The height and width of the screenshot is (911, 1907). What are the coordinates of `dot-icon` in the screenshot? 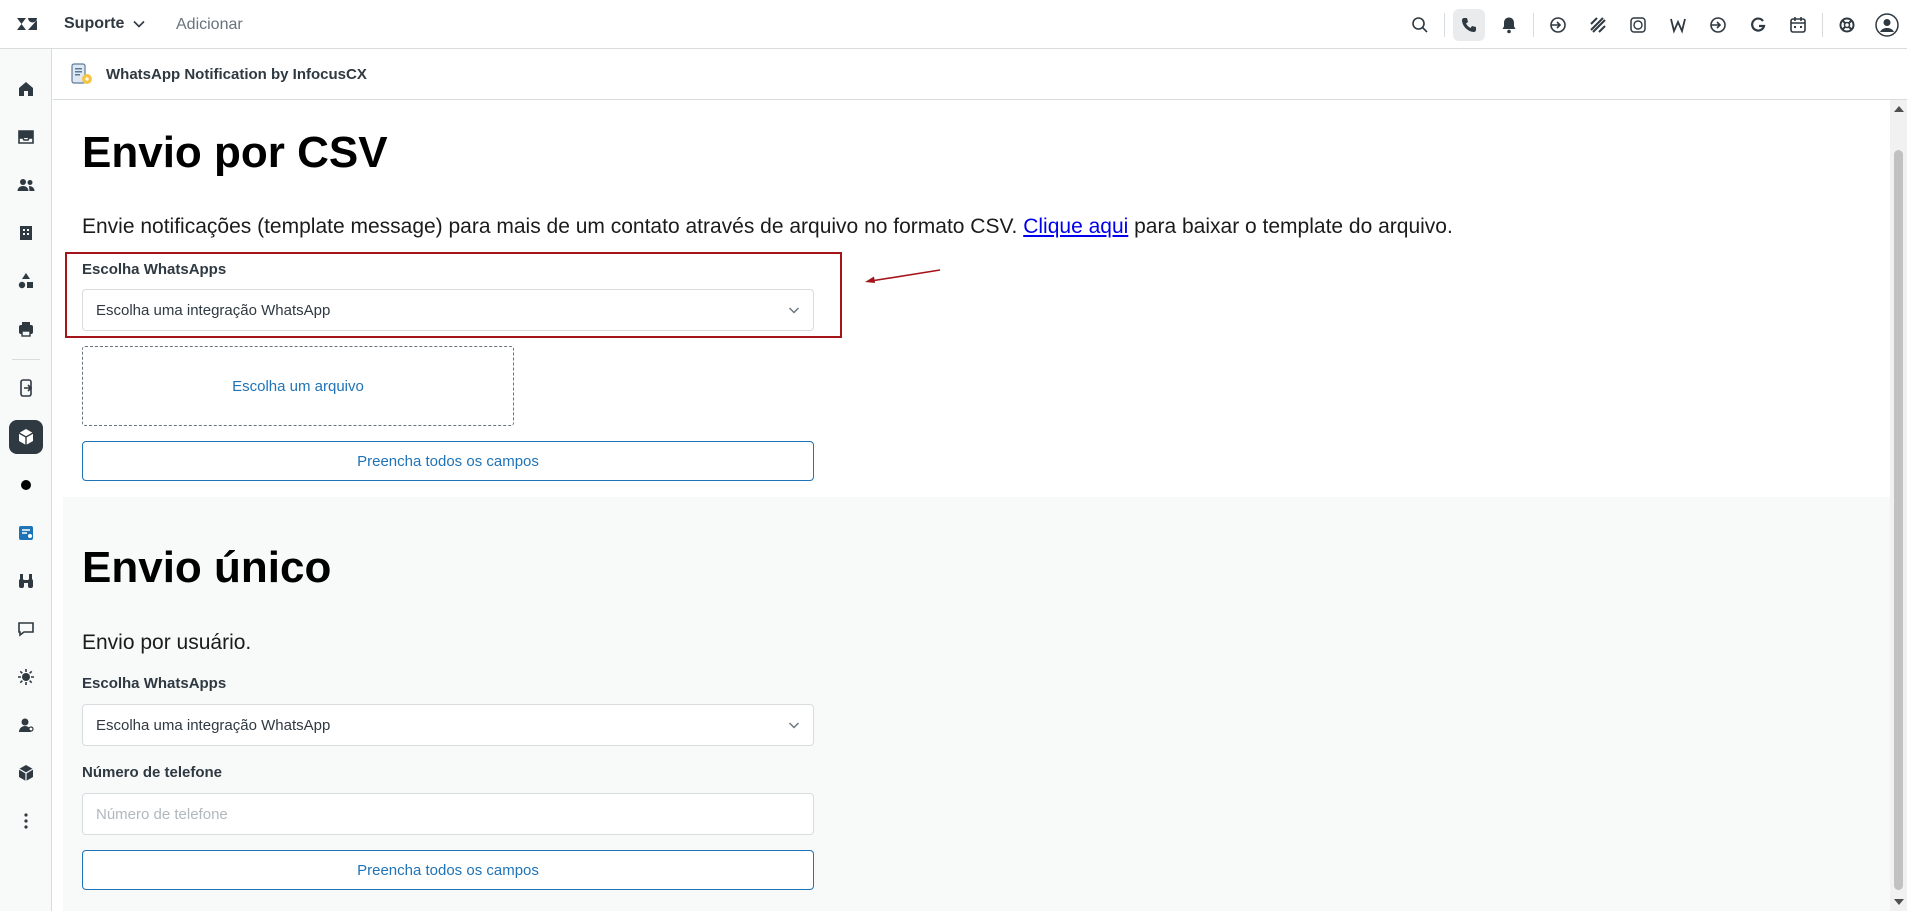 It's located at (26, 485).